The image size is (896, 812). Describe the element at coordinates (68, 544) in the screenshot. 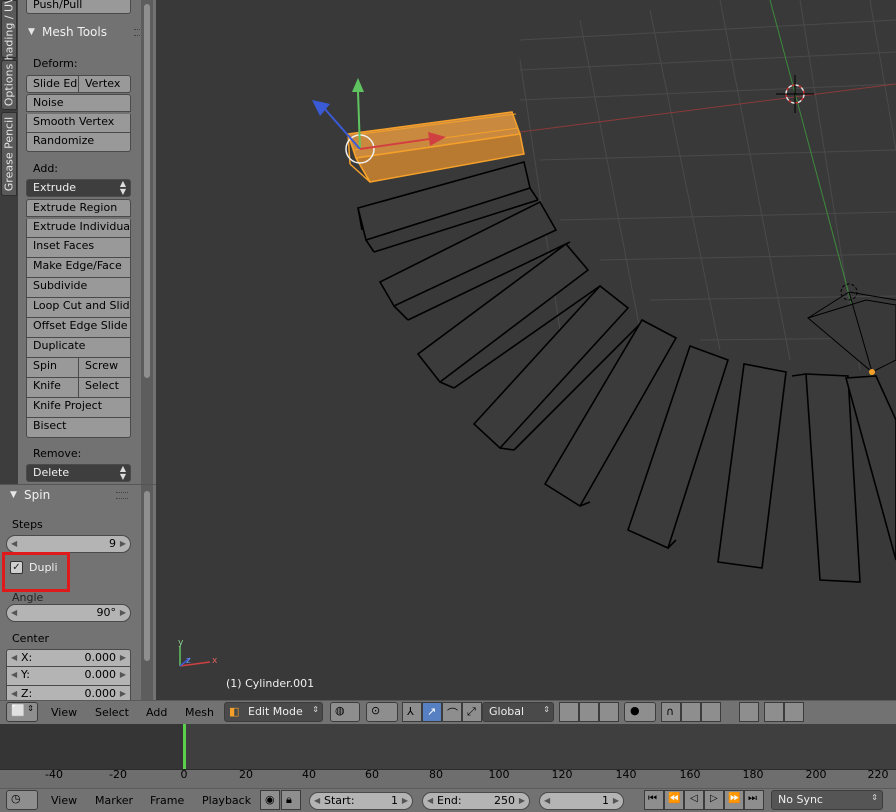

I see `steps-field: ◀ 9 ▶` at that location.